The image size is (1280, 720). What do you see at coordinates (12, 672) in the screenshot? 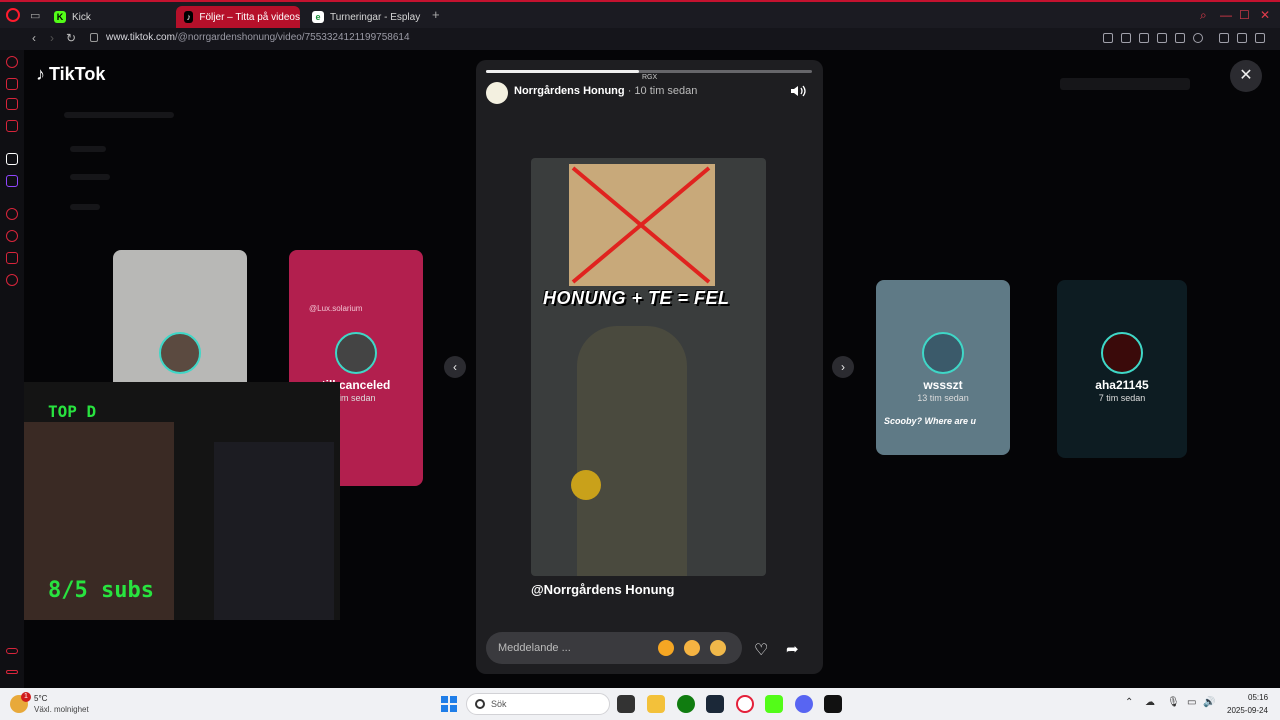
I see `more-icon` at bounding box center [12, 672].